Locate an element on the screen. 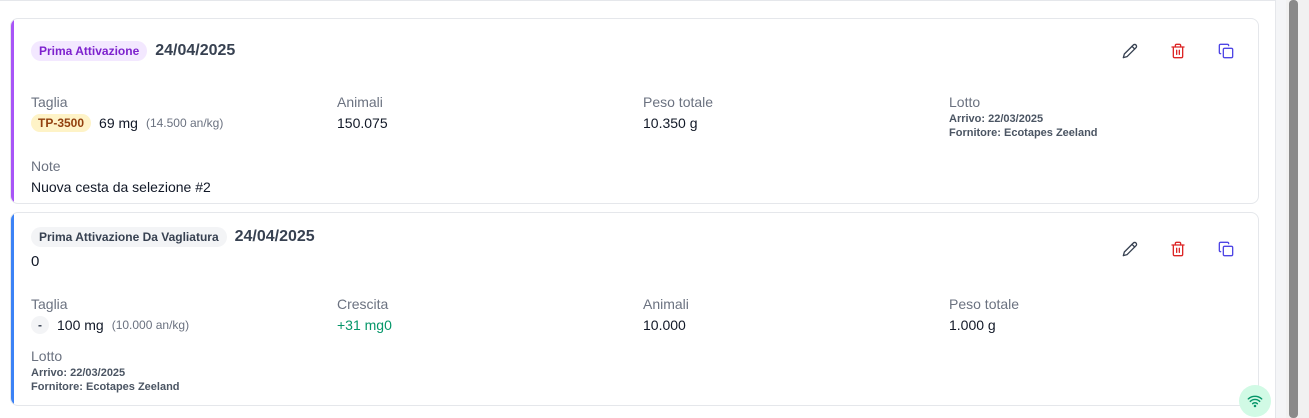  field-animali: Animali 150.075 is located at coordinates (362, 113).